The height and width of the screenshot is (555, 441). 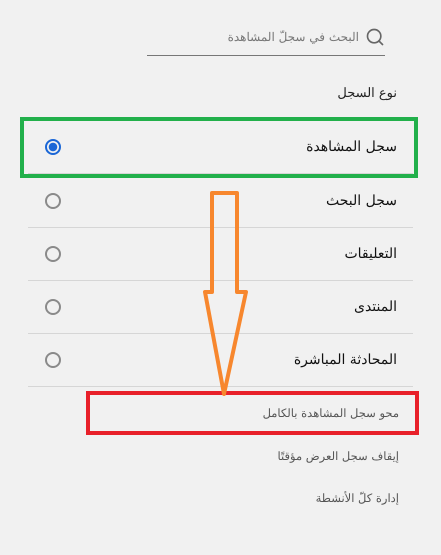 I want to click on history-type-option: التعليقات, so click(x=220, y=254).